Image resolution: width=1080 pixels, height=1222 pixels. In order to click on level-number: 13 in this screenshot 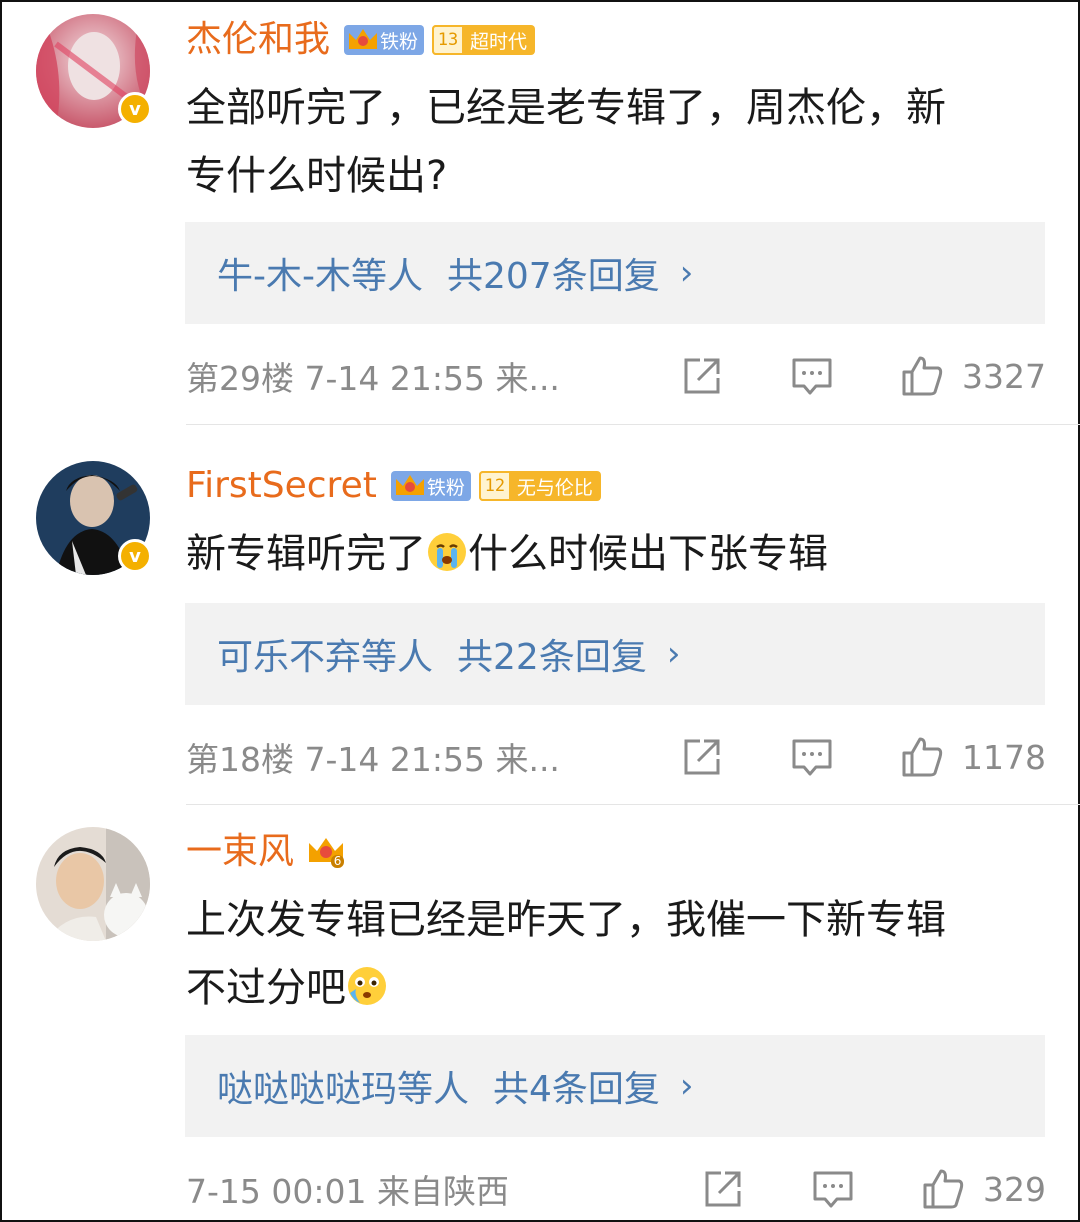, I will do `click(448, 40)`.